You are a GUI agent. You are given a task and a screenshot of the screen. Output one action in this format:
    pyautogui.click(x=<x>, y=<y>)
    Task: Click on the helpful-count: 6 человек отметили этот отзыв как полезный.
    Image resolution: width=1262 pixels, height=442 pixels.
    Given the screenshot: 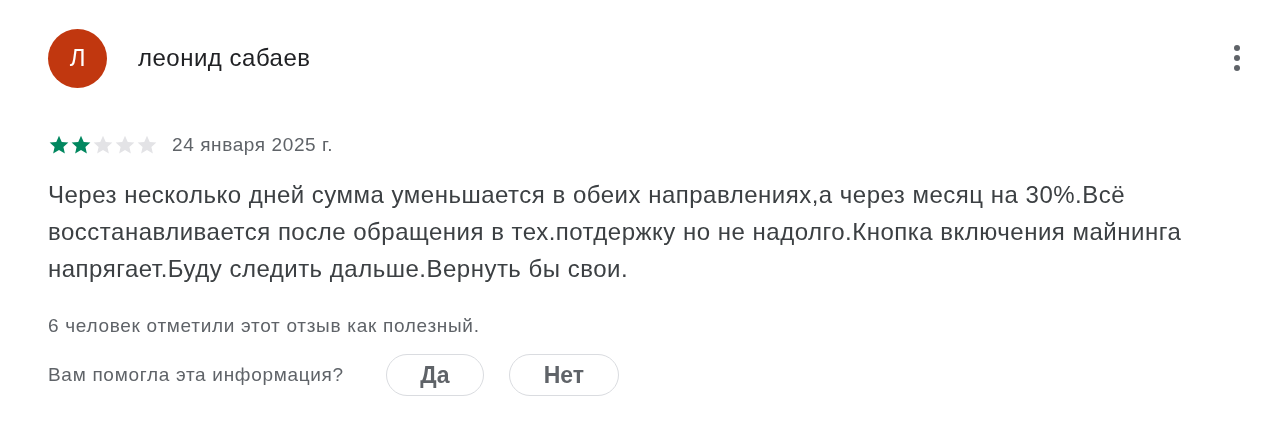 What is the action you would take?
    pyautogui.click(x=264, y=326)
    